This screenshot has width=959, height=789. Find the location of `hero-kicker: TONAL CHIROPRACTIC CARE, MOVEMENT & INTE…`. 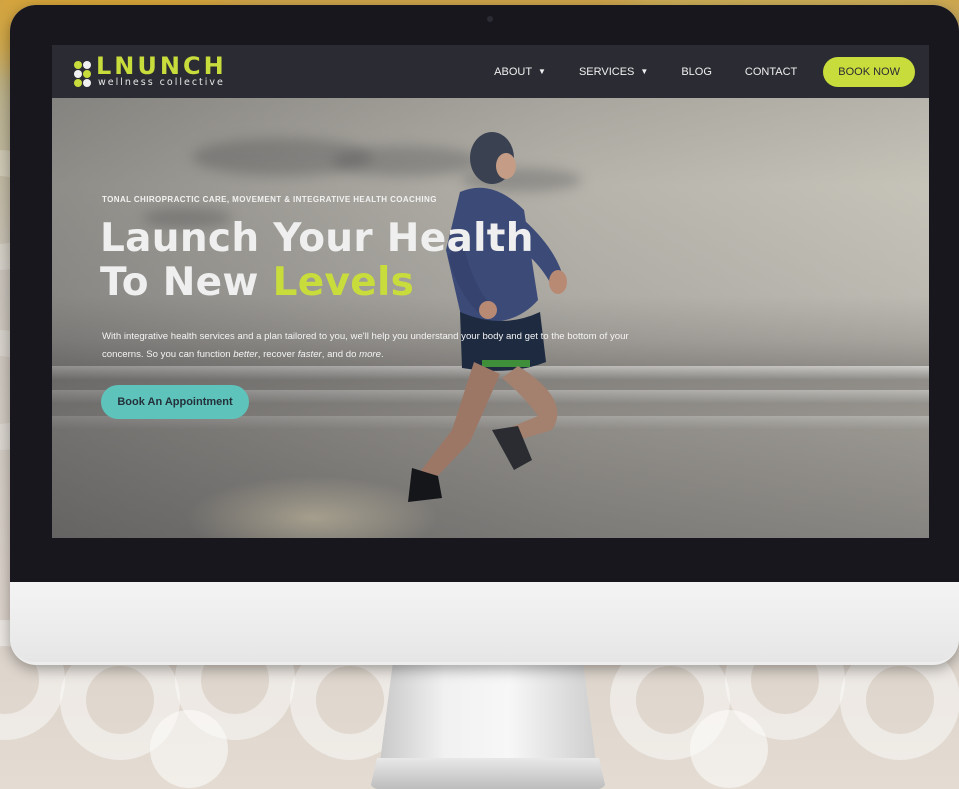

hero-kicker: TONAL CHIROPRACTIC CARE, MOVEMENT & INTE… is located at coordinates (269, 199).